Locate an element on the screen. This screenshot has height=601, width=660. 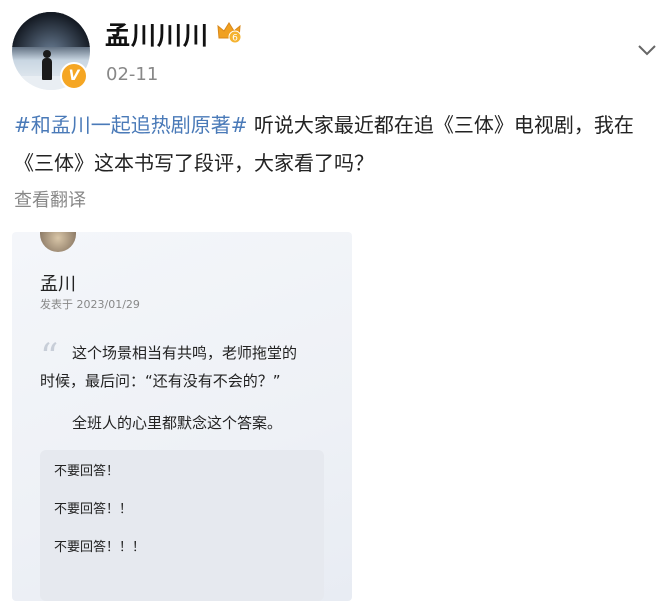
card-avatar is located at coordinates (58, 242).